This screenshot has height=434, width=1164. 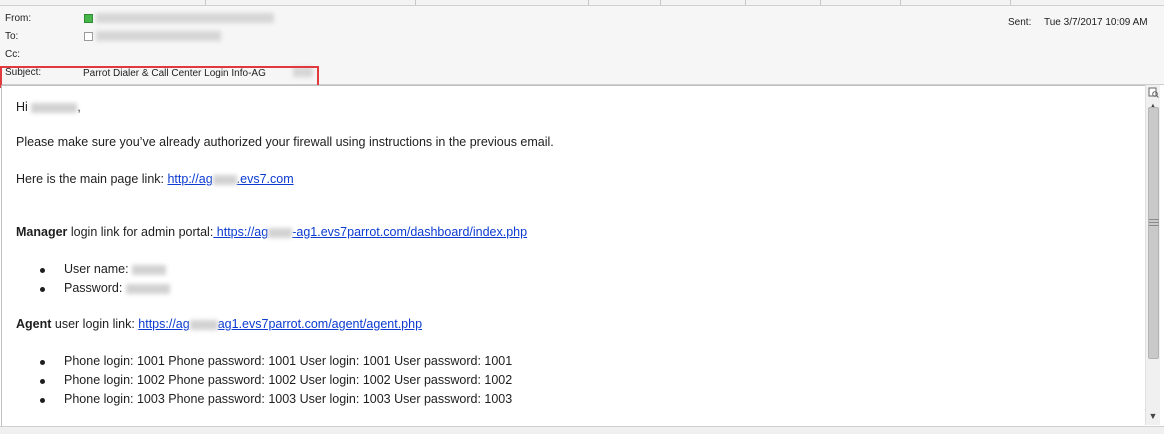 I want to click on sent-timestamp: Tue 3/7/2017 10:09 AM, so click(x=1096, y=22).